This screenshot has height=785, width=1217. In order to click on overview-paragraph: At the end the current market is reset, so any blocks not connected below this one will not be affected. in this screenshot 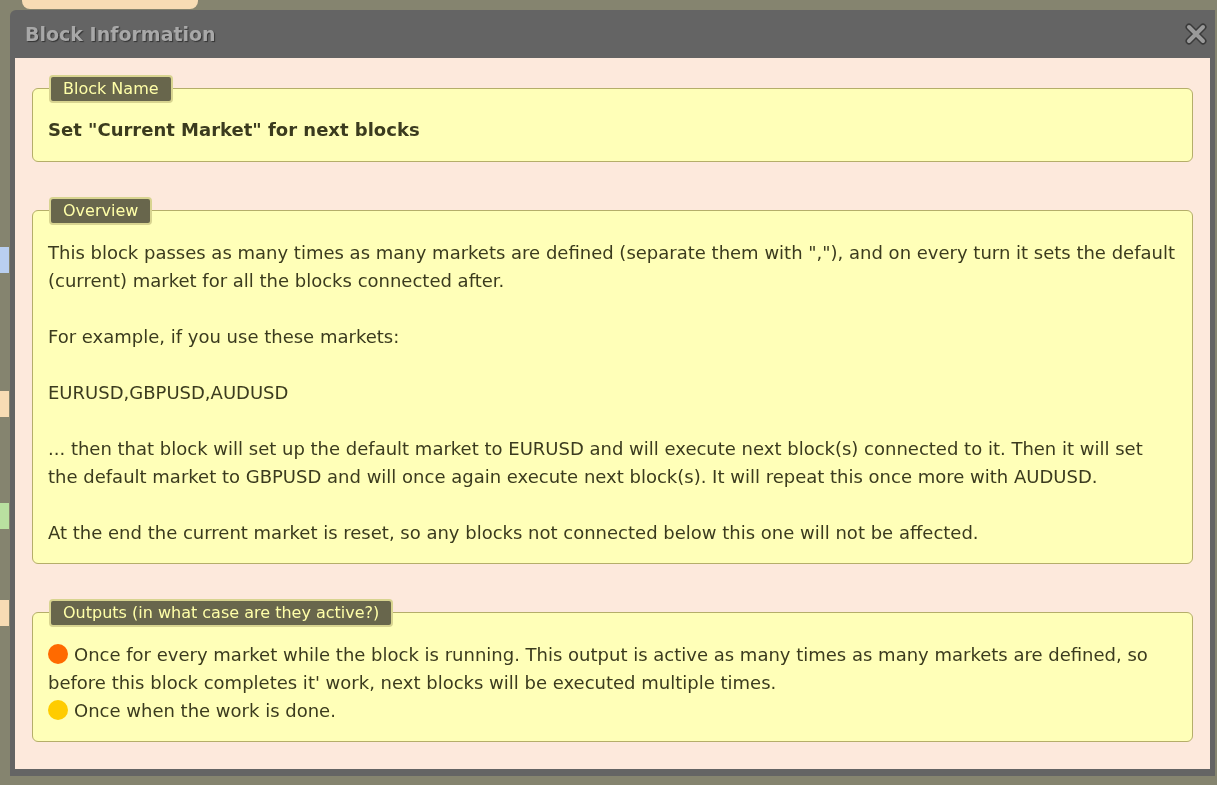, I will do `click(514, 533)`.